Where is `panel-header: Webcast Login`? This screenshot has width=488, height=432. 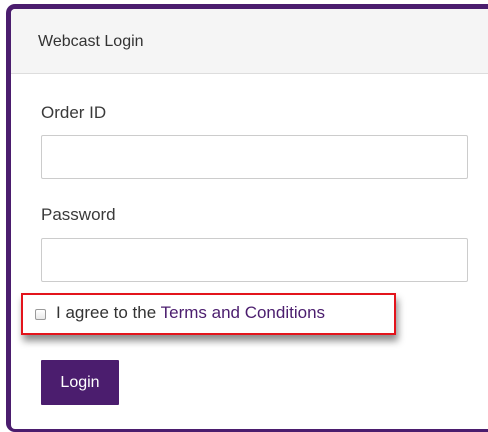 panel-header: Webcast Login is located at coordinates (249, 41).